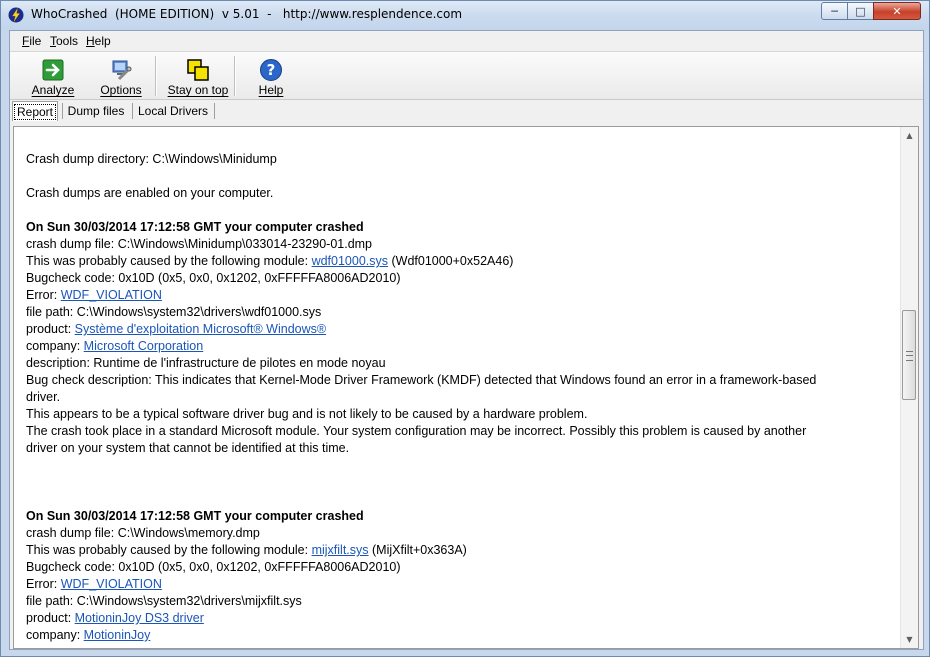 Image resolution: width=930 pixels, height=657 pixels. I want to click on scroll-up-button: ▲, so click(909, 135).